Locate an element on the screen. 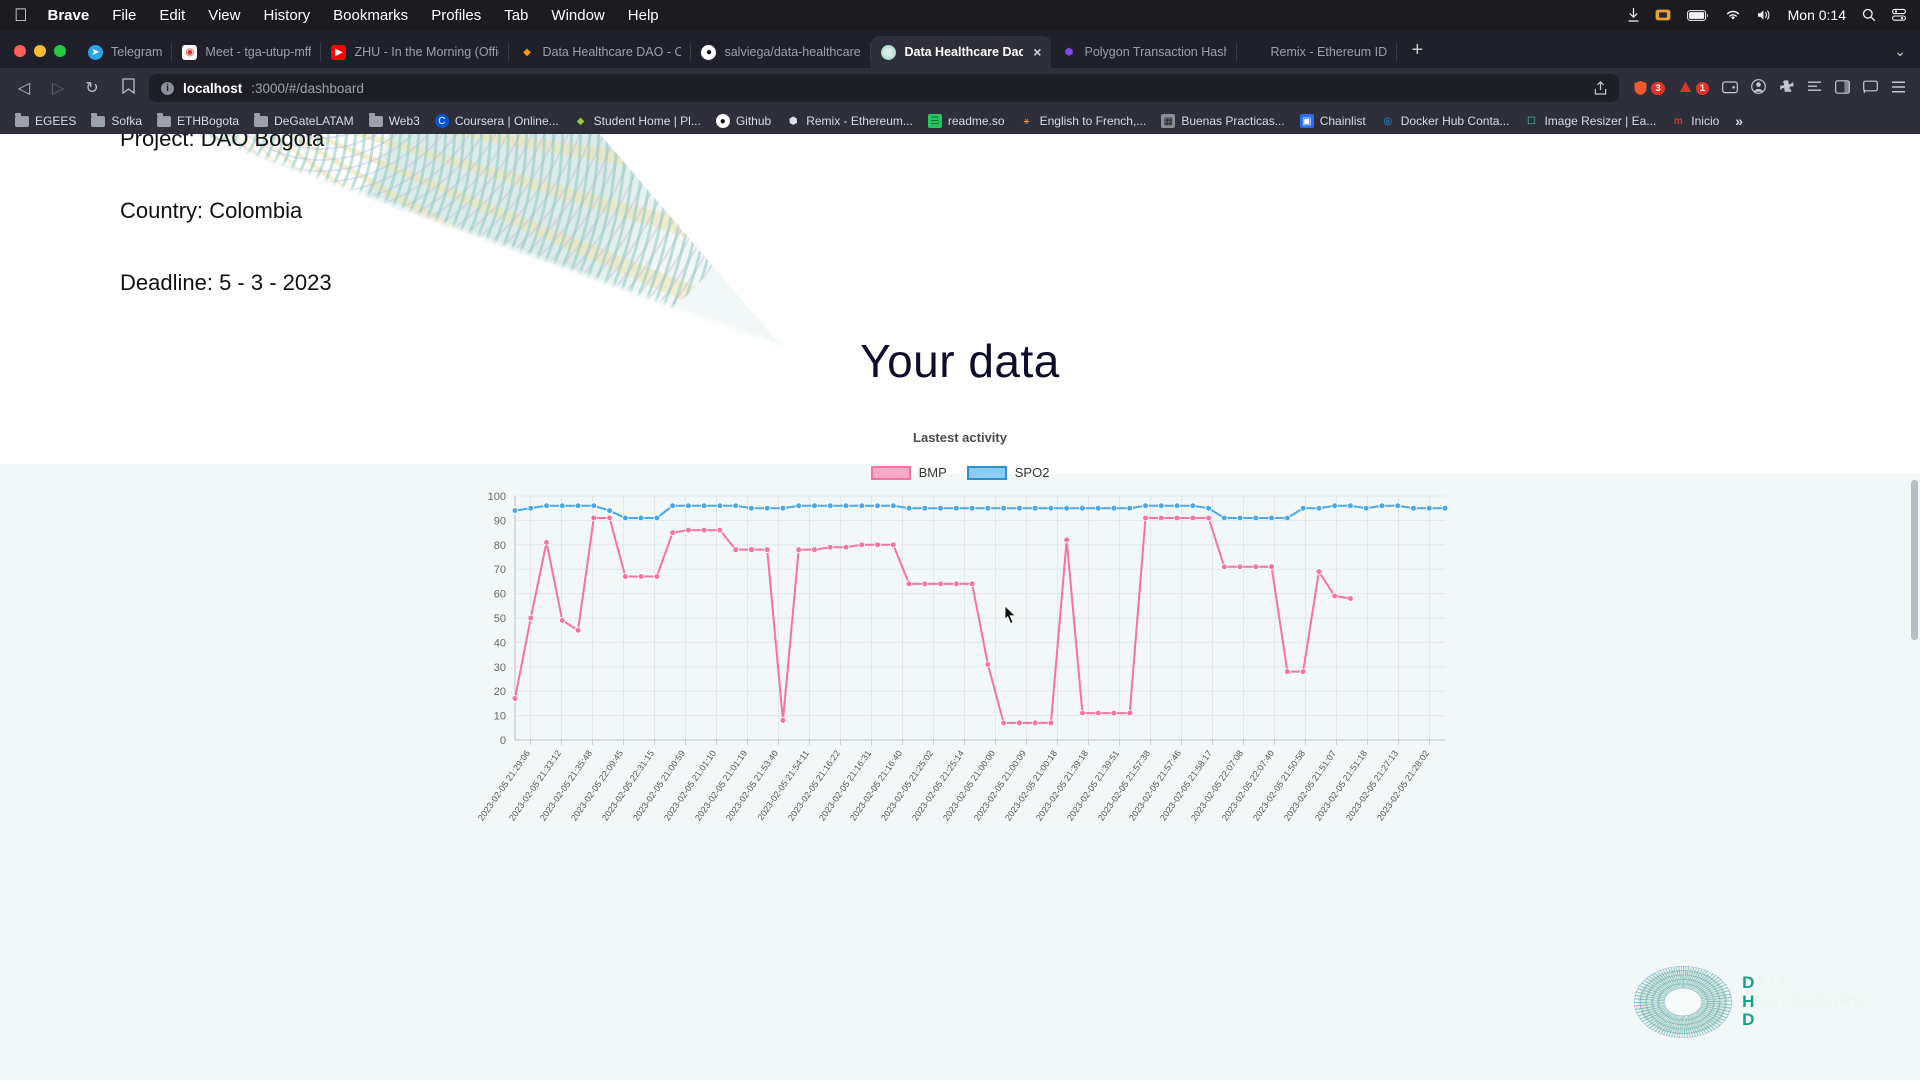 The height and width of the screenshot is (1080, 1920). github-icon: ● is located at coordinates (722, 121).